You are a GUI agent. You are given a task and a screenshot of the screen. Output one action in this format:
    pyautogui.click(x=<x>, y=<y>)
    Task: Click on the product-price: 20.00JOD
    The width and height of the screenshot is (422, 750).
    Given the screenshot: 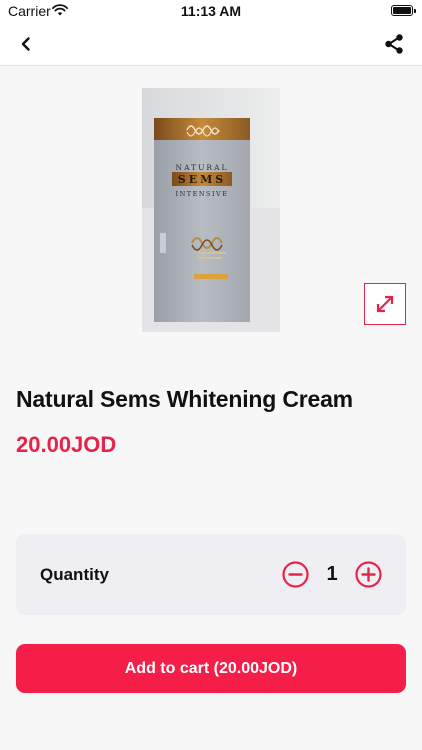 What is the action you would take?
    pyautogui.click(x=66, y=444)
    